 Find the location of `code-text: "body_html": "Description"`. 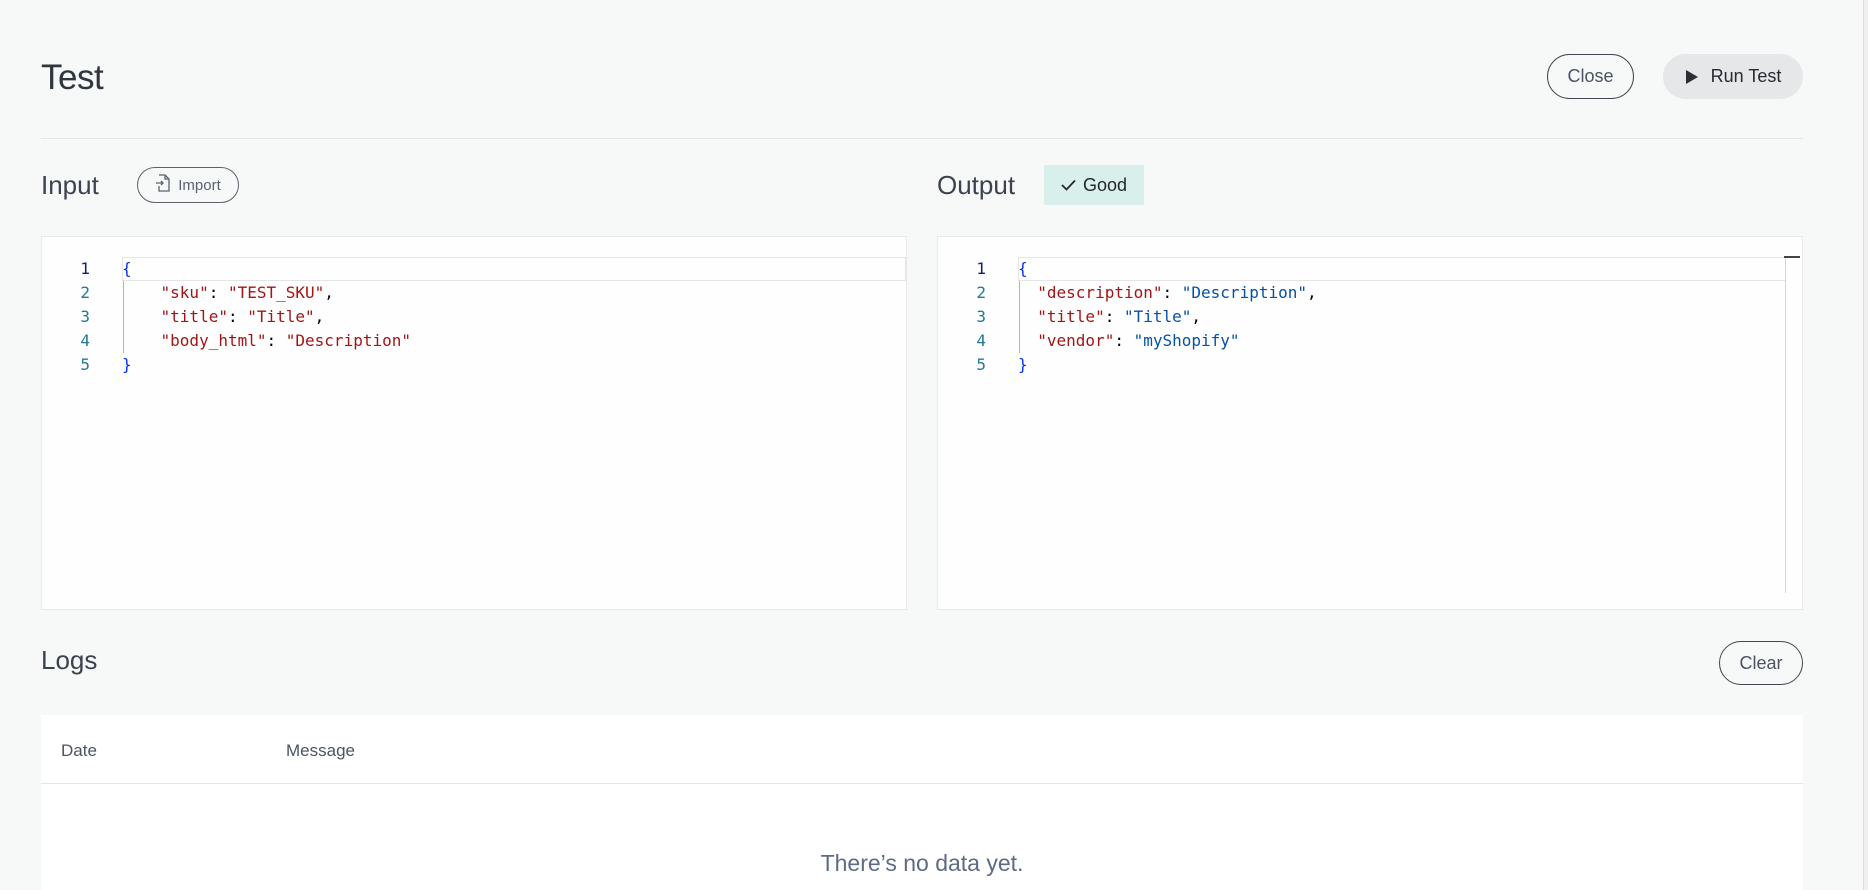

code-text: "body_html": "Description" is located at coordinates (266, 341).